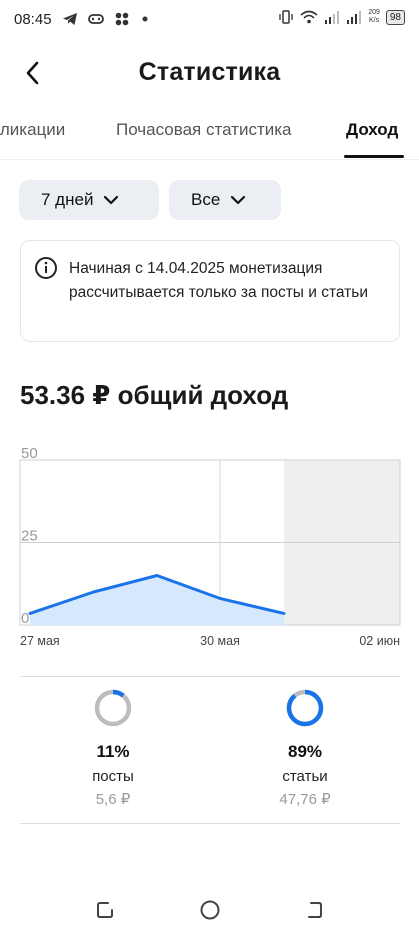 The width and height of the screenshot is (419, 938). Describe the element at coordinates (395, 17) in the screenshot. I see `battery-indicator: 98` at that location.